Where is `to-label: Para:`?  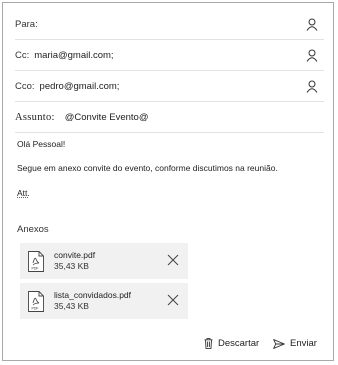
to-label: Para: is located at coordinates (26, 24).